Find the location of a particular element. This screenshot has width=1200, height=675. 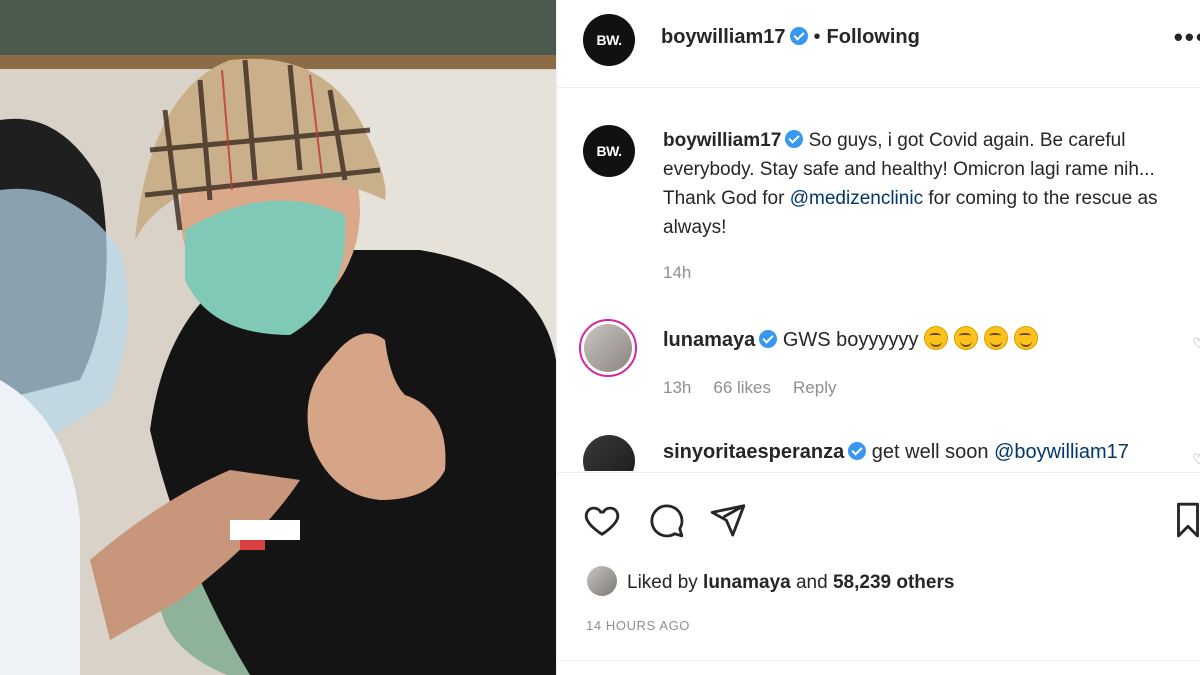

liker-username: lunamaya is located at coordinates (747, 582).